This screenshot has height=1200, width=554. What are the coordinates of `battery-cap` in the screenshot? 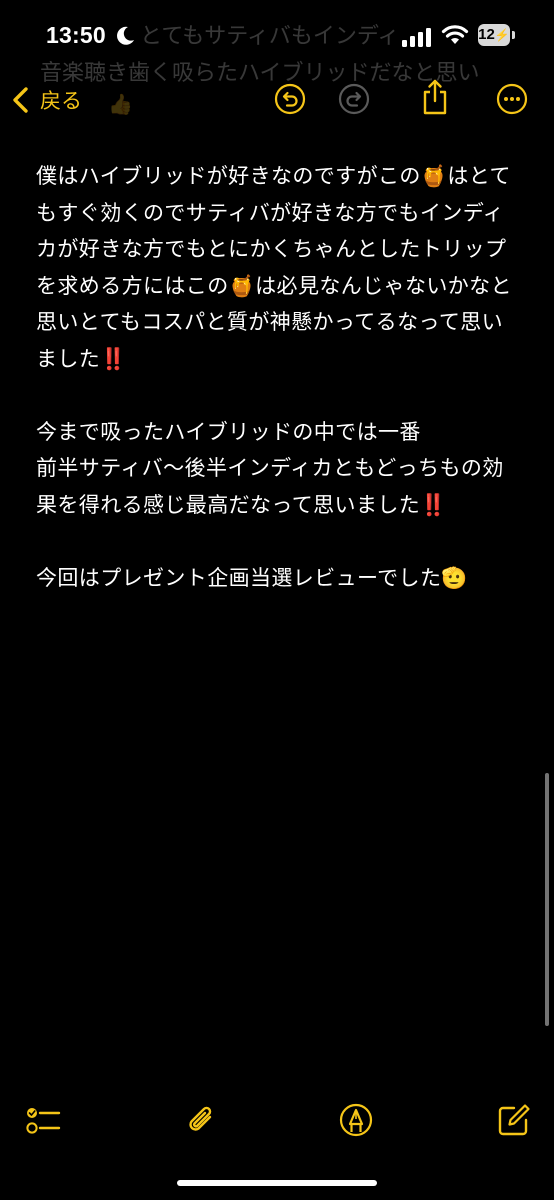 It's located at (513, 35).